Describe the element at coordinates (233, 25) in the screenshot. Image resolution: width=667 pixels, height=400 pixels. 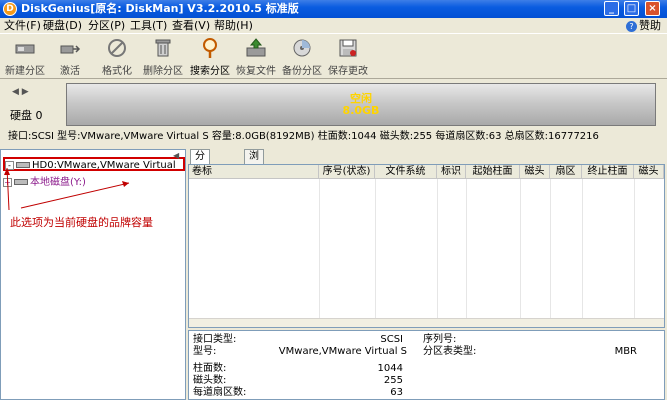
I see `menu-help: 帮助(H)` at that location.